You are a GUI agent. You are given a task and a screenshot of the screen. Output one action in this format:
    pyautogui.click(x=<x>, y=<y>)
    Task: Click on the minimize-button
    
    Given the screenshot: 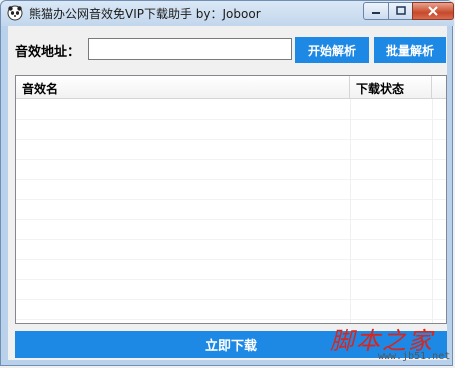 What is the action you would take?
    pyautogui.click(x=376, y=11)
    